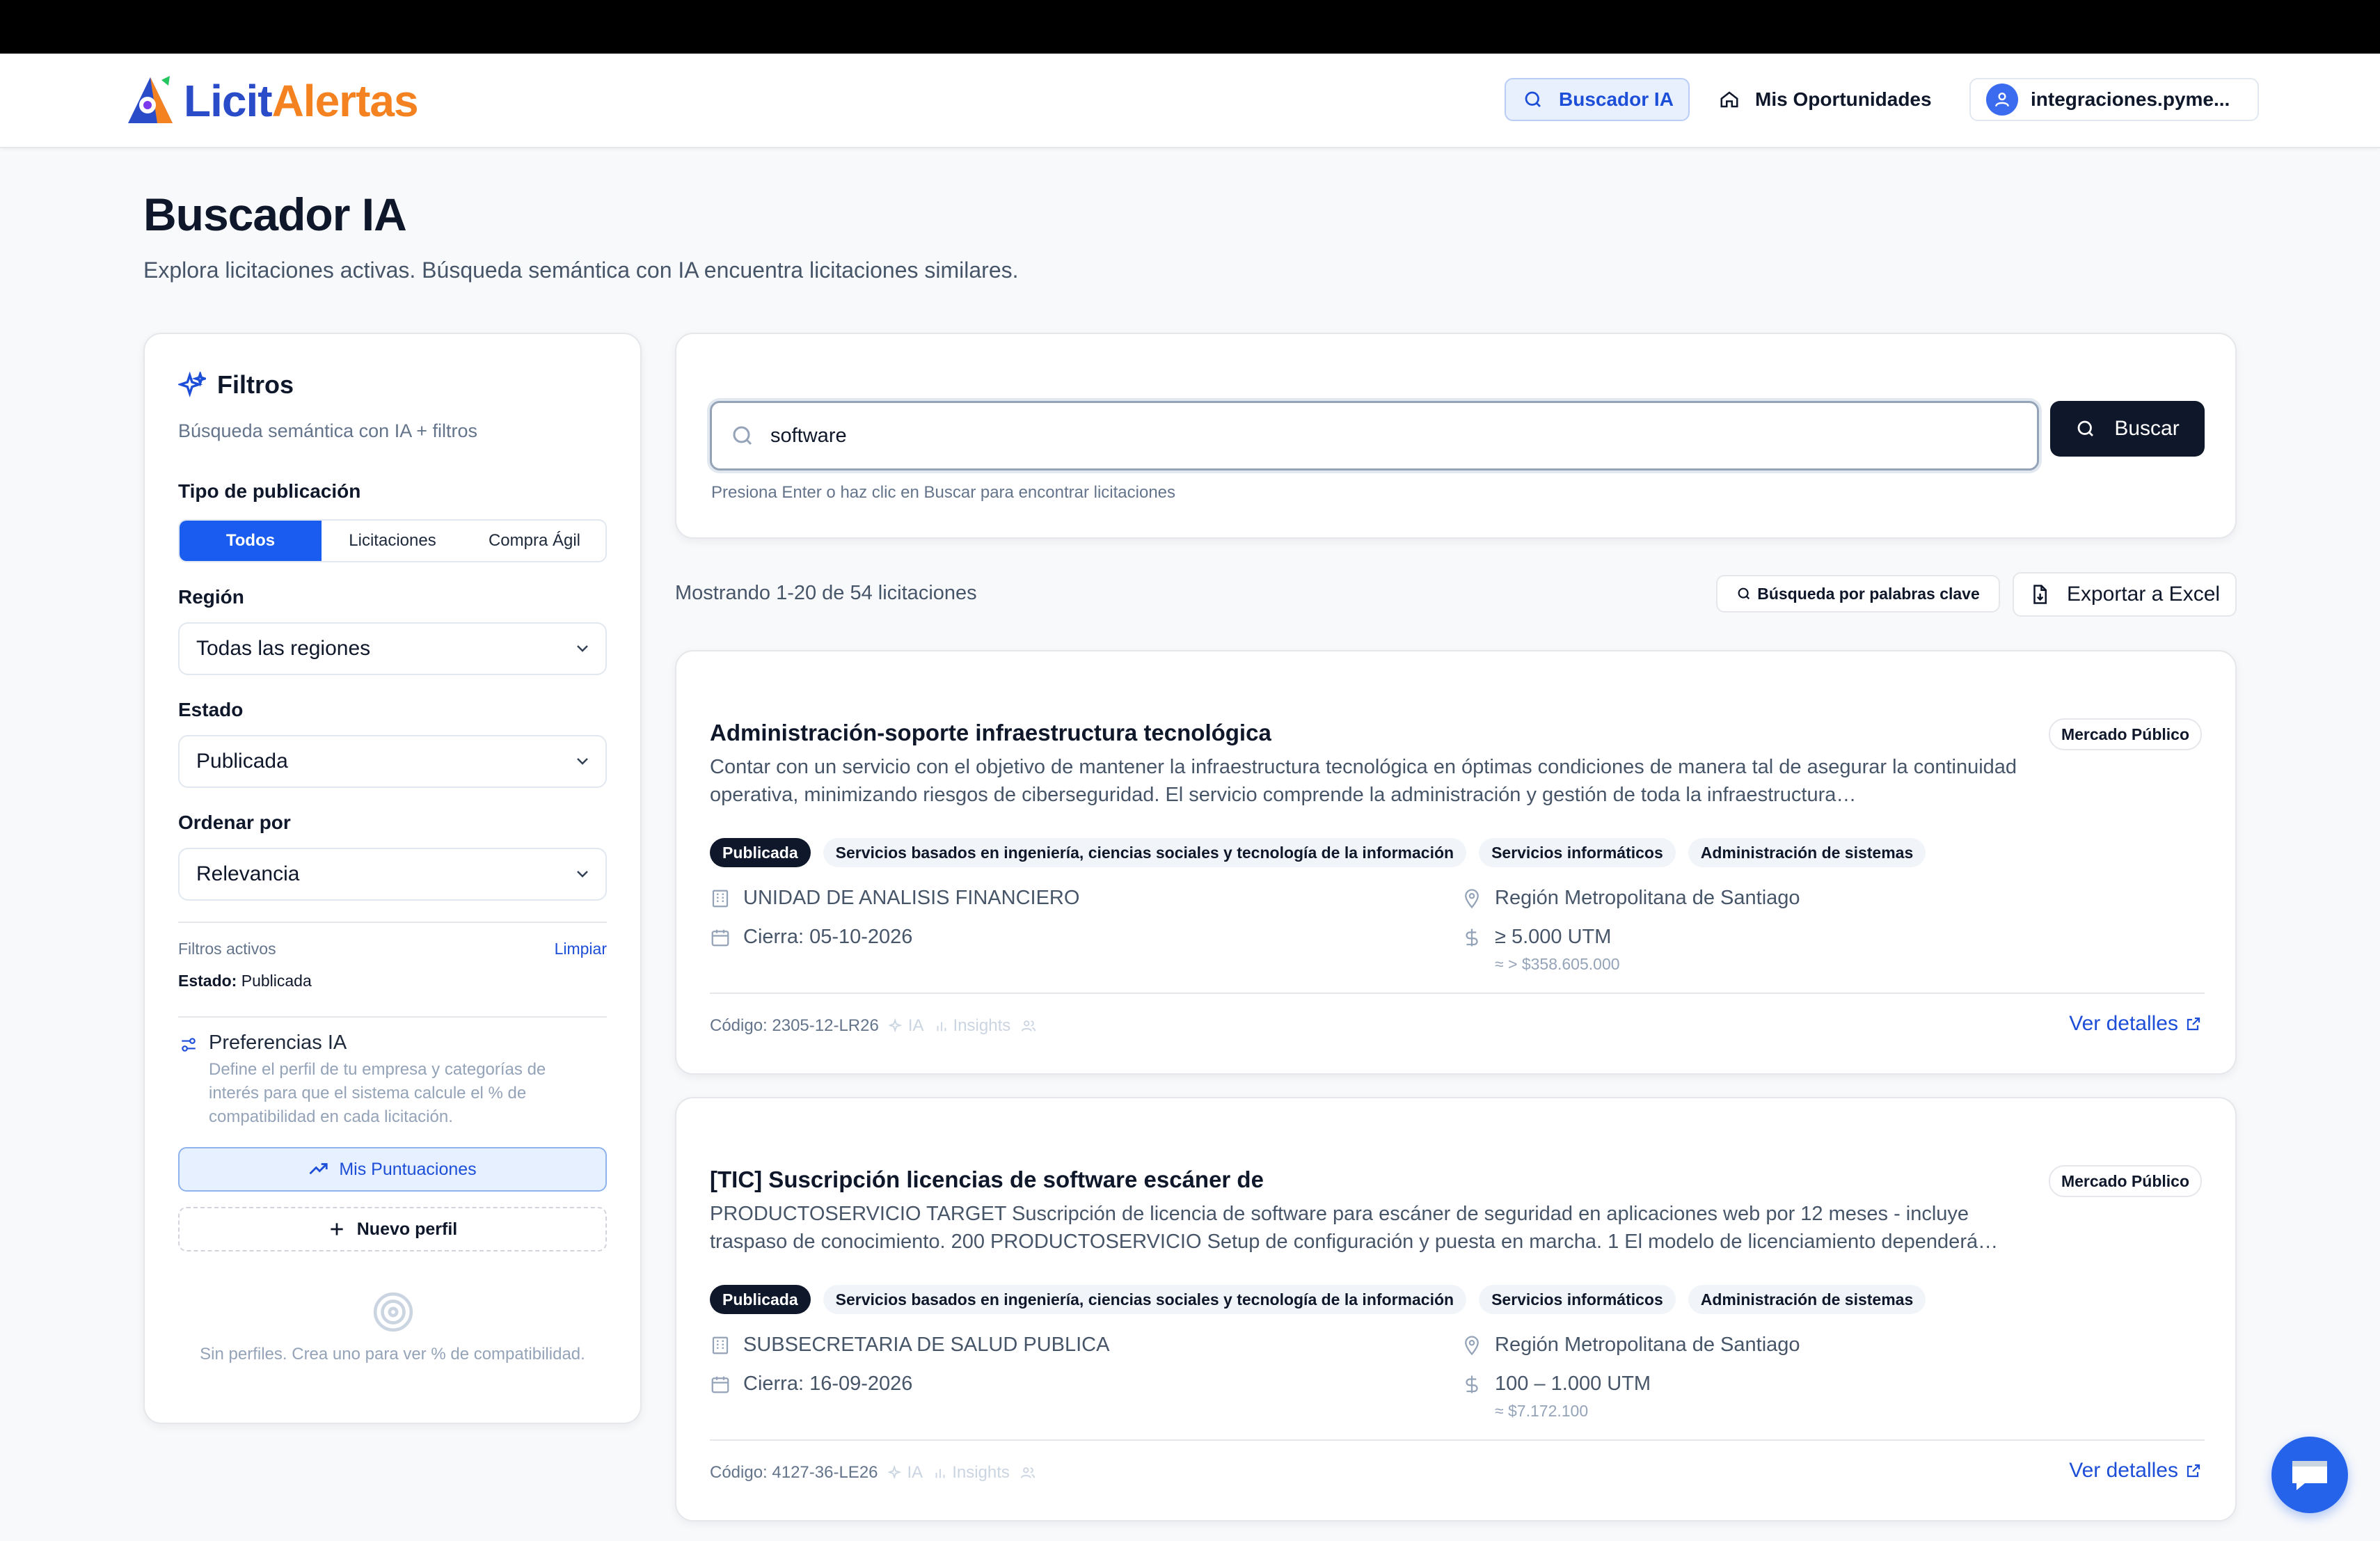 This screenshot has height=1541, width=2380. What do you see at coordinates (1190, 27) in the screenshot?
I see `window-top-bar` at bounding box center [1190, 27].